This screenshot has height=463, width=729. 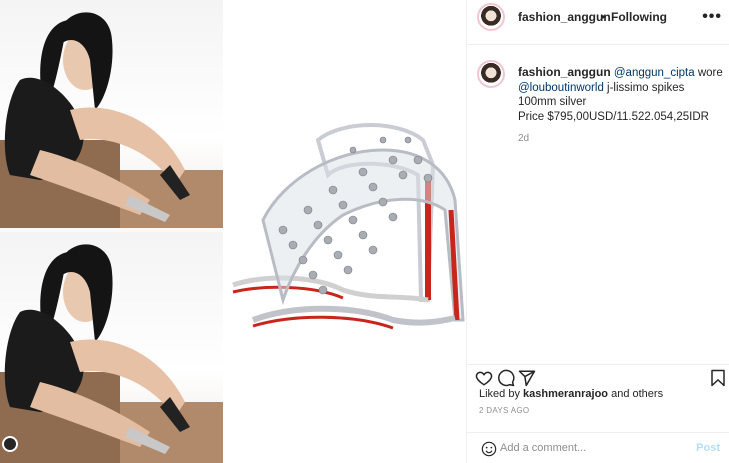 I want to click on comment-bar: Post, so click(x=598, y=447).